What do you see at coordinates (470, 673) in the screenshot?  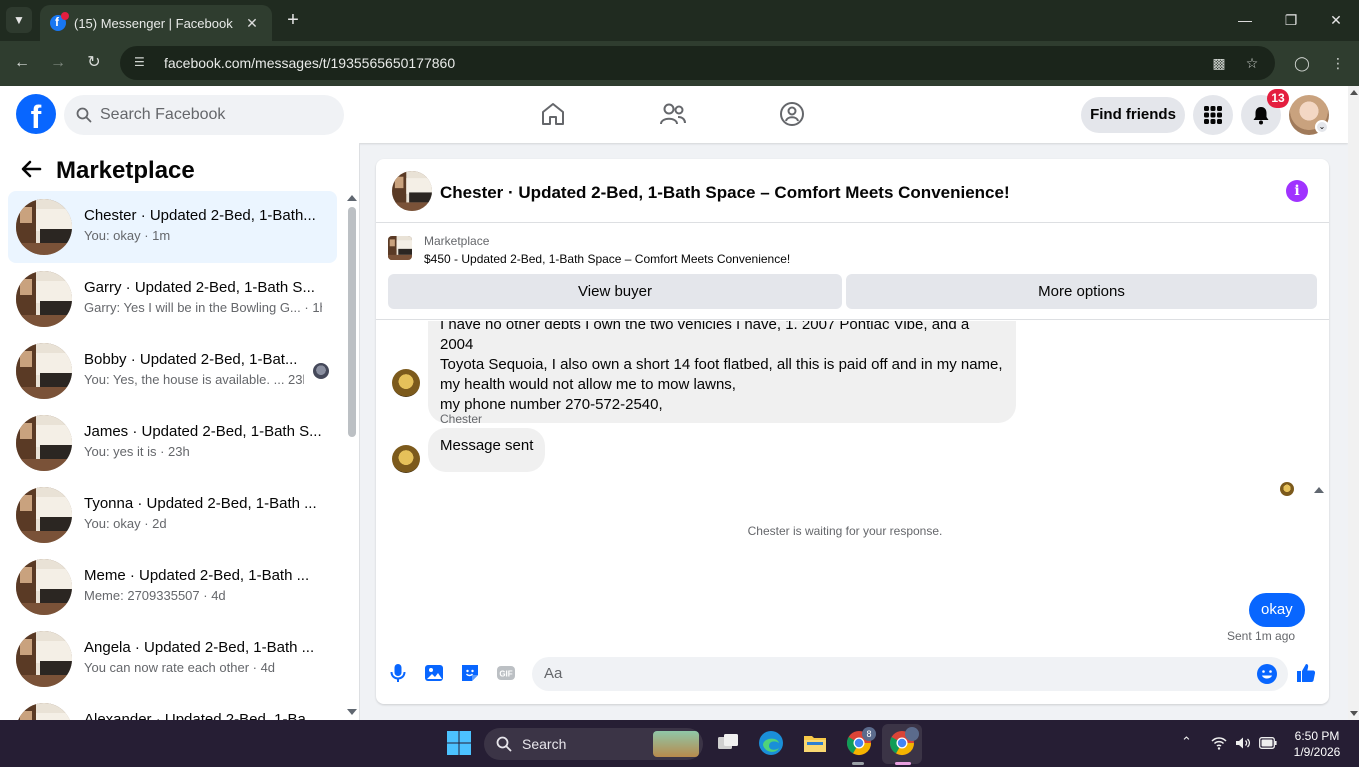 I see `sticker-icon` at bounding box center [470, 673].